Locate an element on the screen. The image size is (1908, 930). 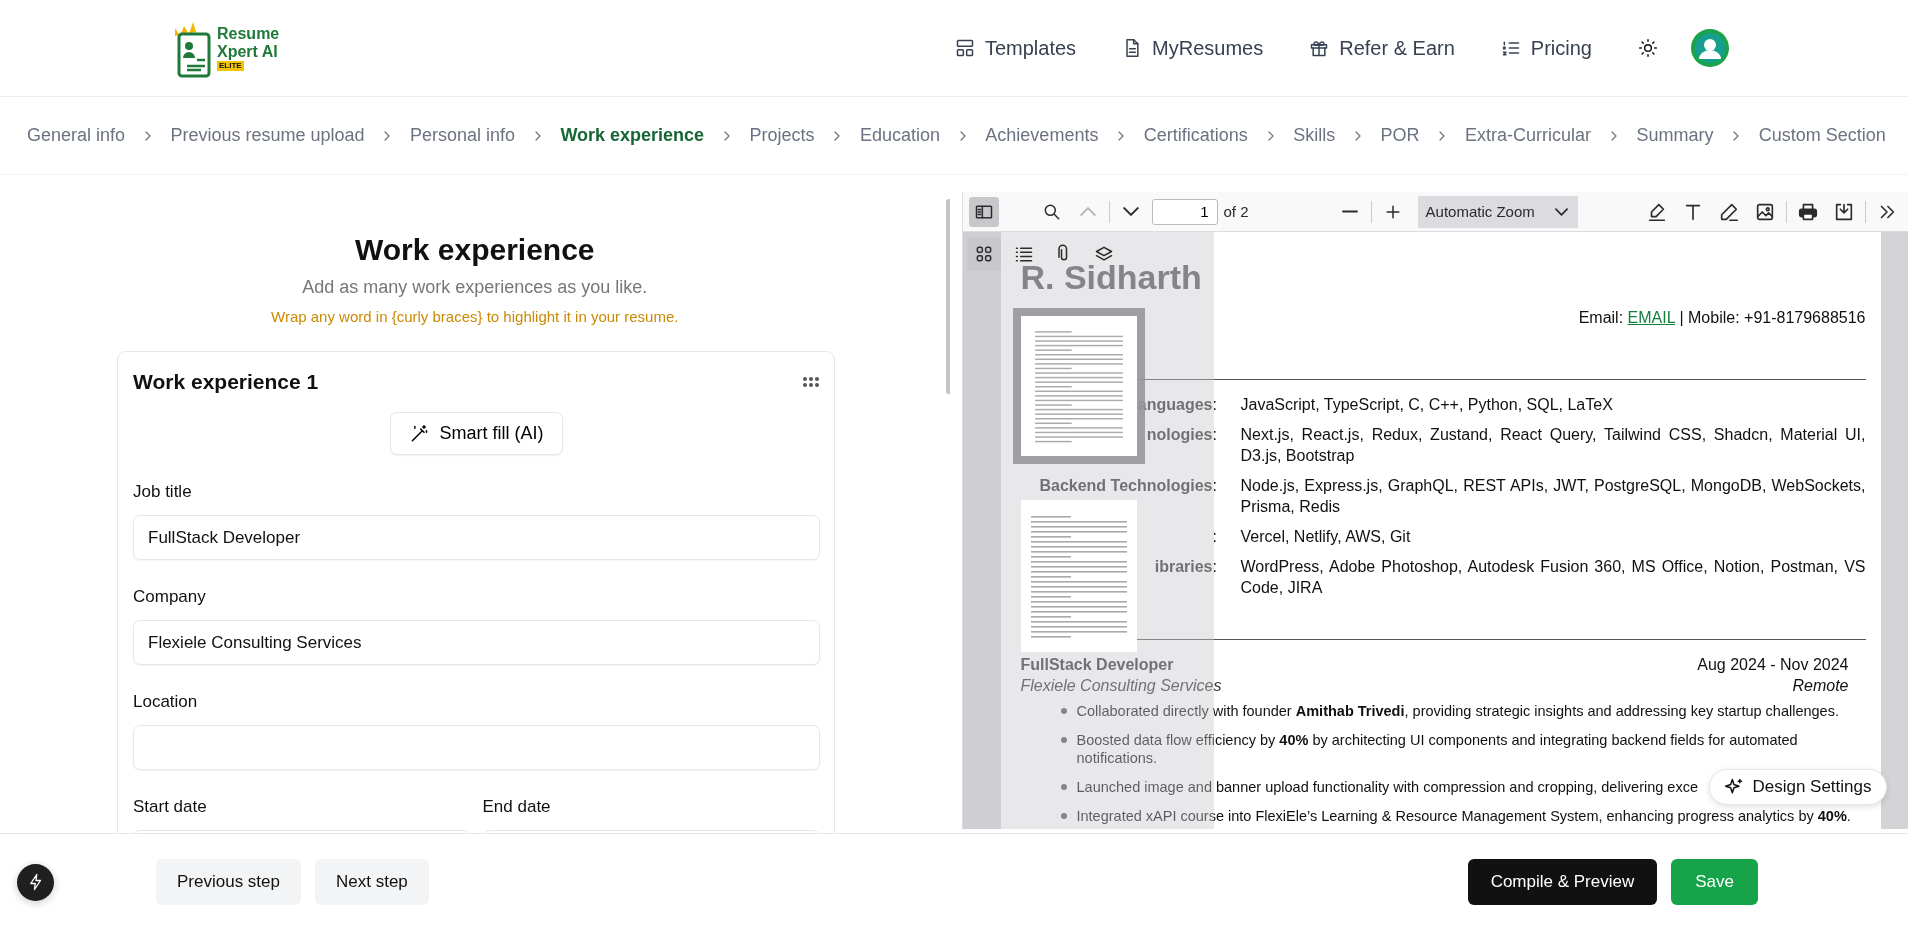
nav-link: Refer & Earn is located at coordinates (1382, 48).